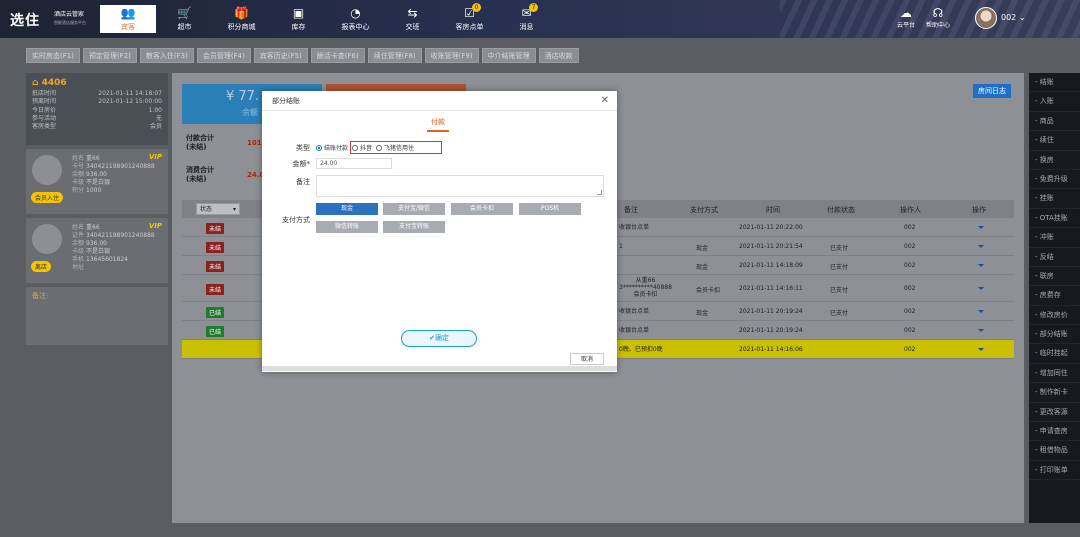 The width and height of the screenshot is (1080, 537). I want to click on row-time: 2021-01-11 20:22:00, so click(771, 227).